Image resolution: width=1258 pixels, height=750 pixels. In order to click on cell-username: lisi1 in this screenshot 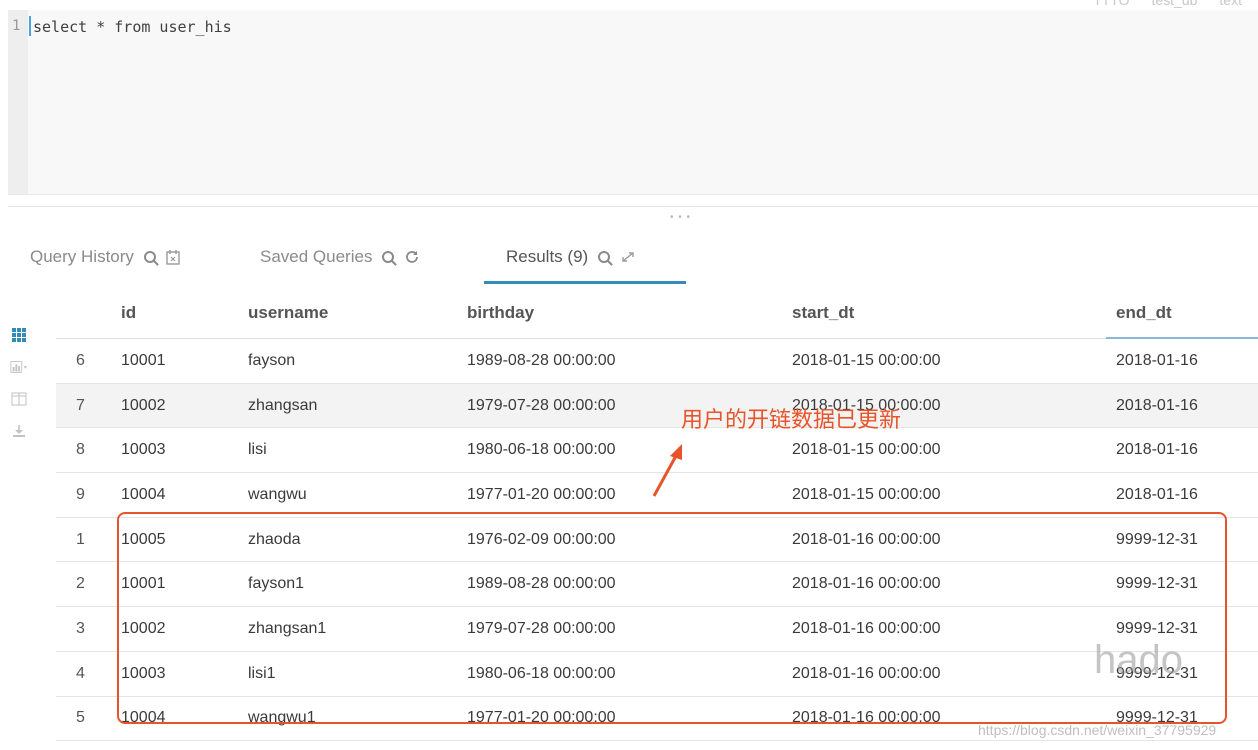, I will do `click(343, 674)`.